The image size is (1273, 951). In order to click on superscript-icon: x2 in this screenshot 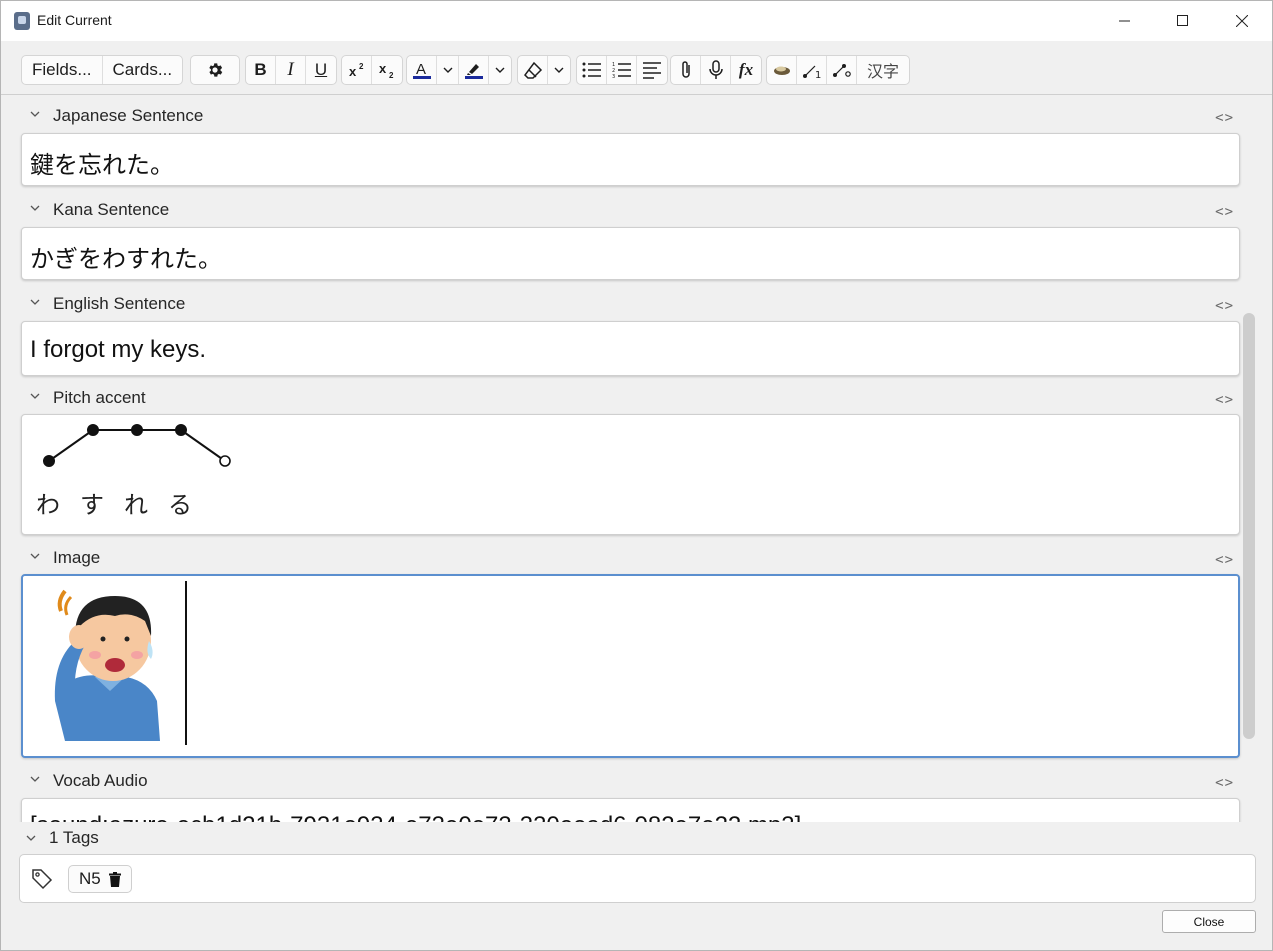, I will do `click(356, 70)`.